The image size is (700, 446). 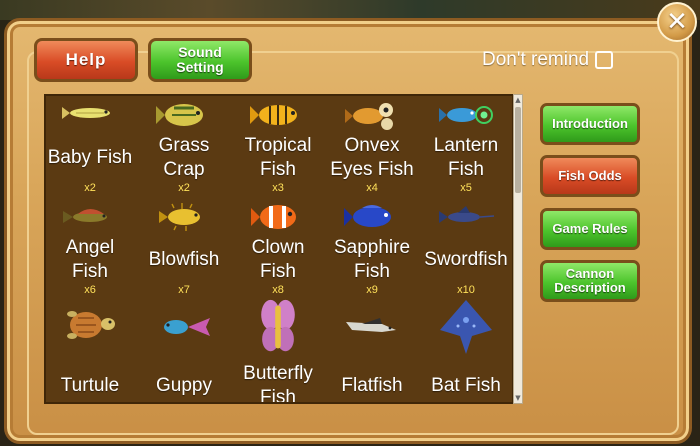 What do you see at coordinates (187, 327) in the screenshot?
I see `guppy-icon` at bounding box center [187, 327].